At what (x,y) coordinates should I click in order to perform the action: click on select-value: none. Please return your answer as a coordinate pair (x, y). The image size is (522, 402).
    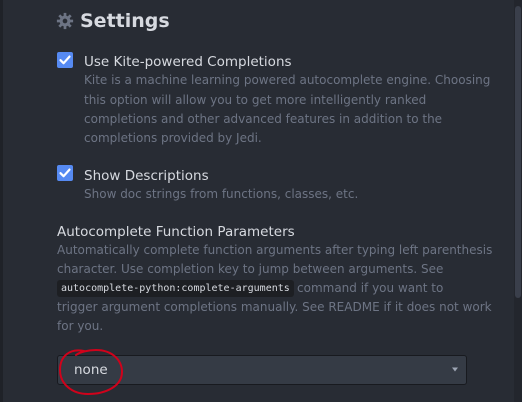
    Looking at the image, I should click on (91, 370).